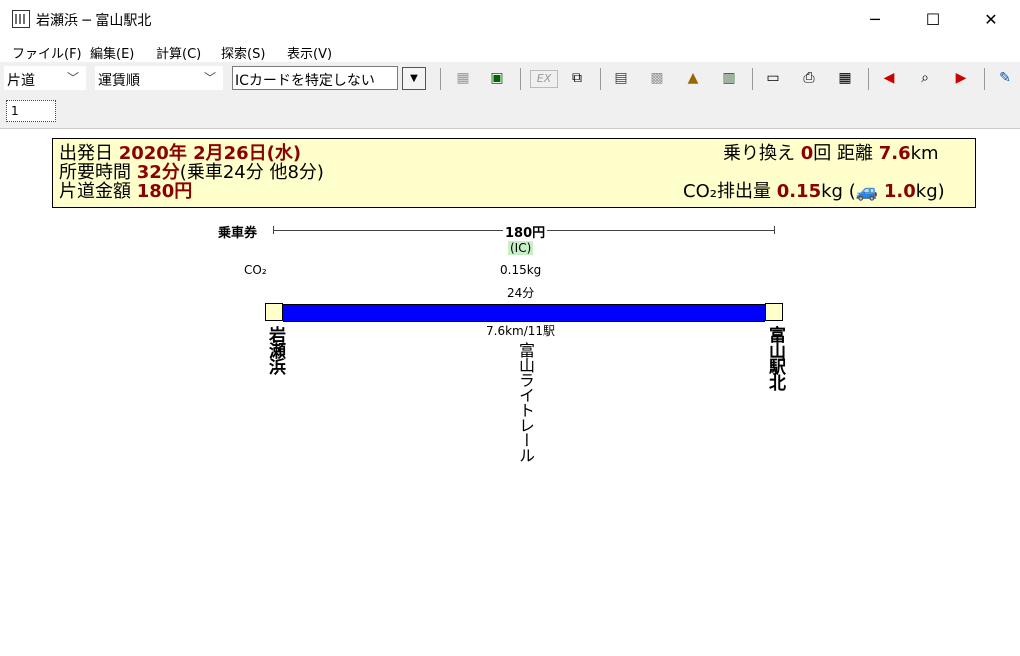  What do you see at coordinates (521, 270) in the screenshot?
I see `route-co2-value: 0.15kg` at bounding box center [521, 270].